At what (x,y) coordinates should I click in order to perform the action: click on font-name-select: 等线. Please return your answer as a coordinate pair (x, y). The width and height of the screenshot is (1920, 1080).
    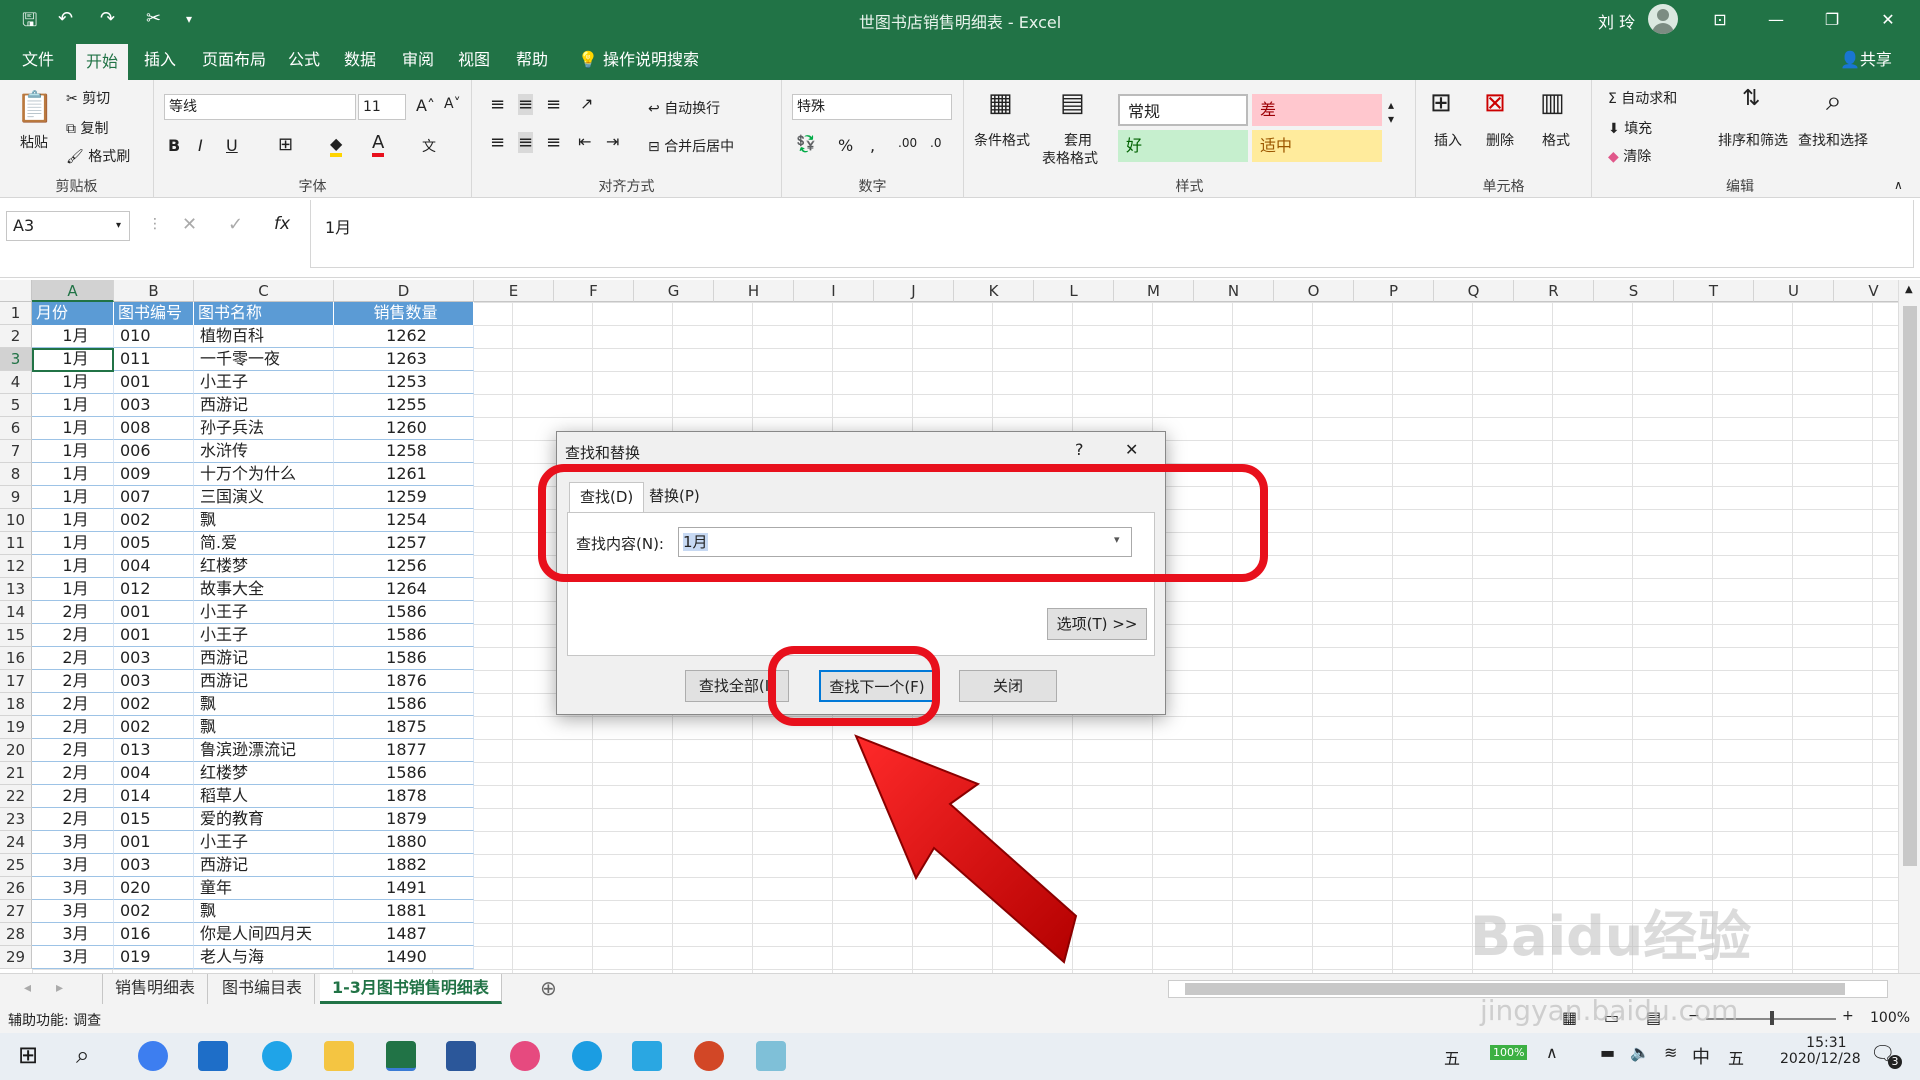
    Looking at the image, I should click on (260, 107).